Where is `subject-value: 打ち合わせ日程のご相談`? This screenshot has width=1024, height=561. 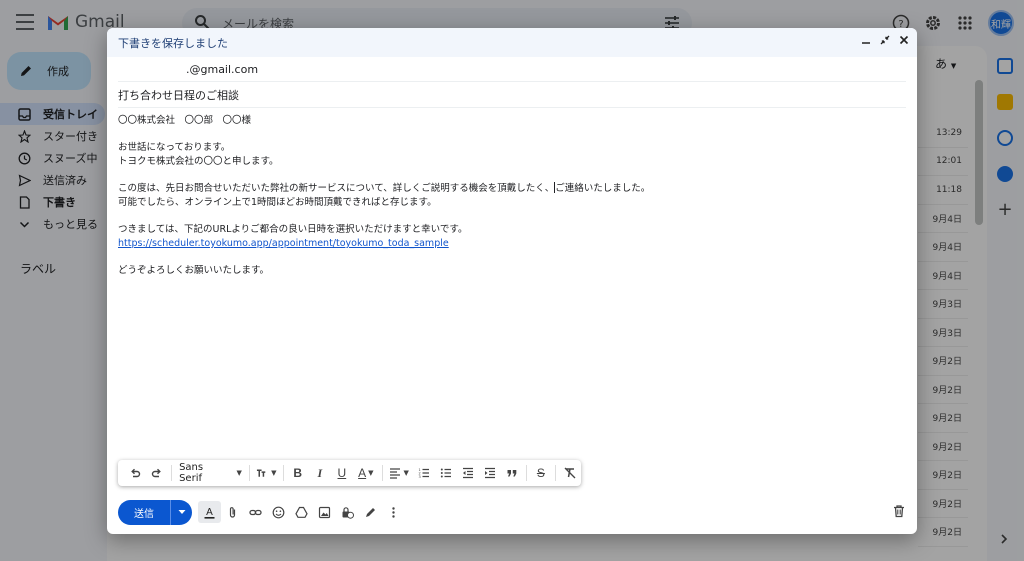
subject-value: 打ち合わせ日程のご相談 is located at coordinates (178, 95).